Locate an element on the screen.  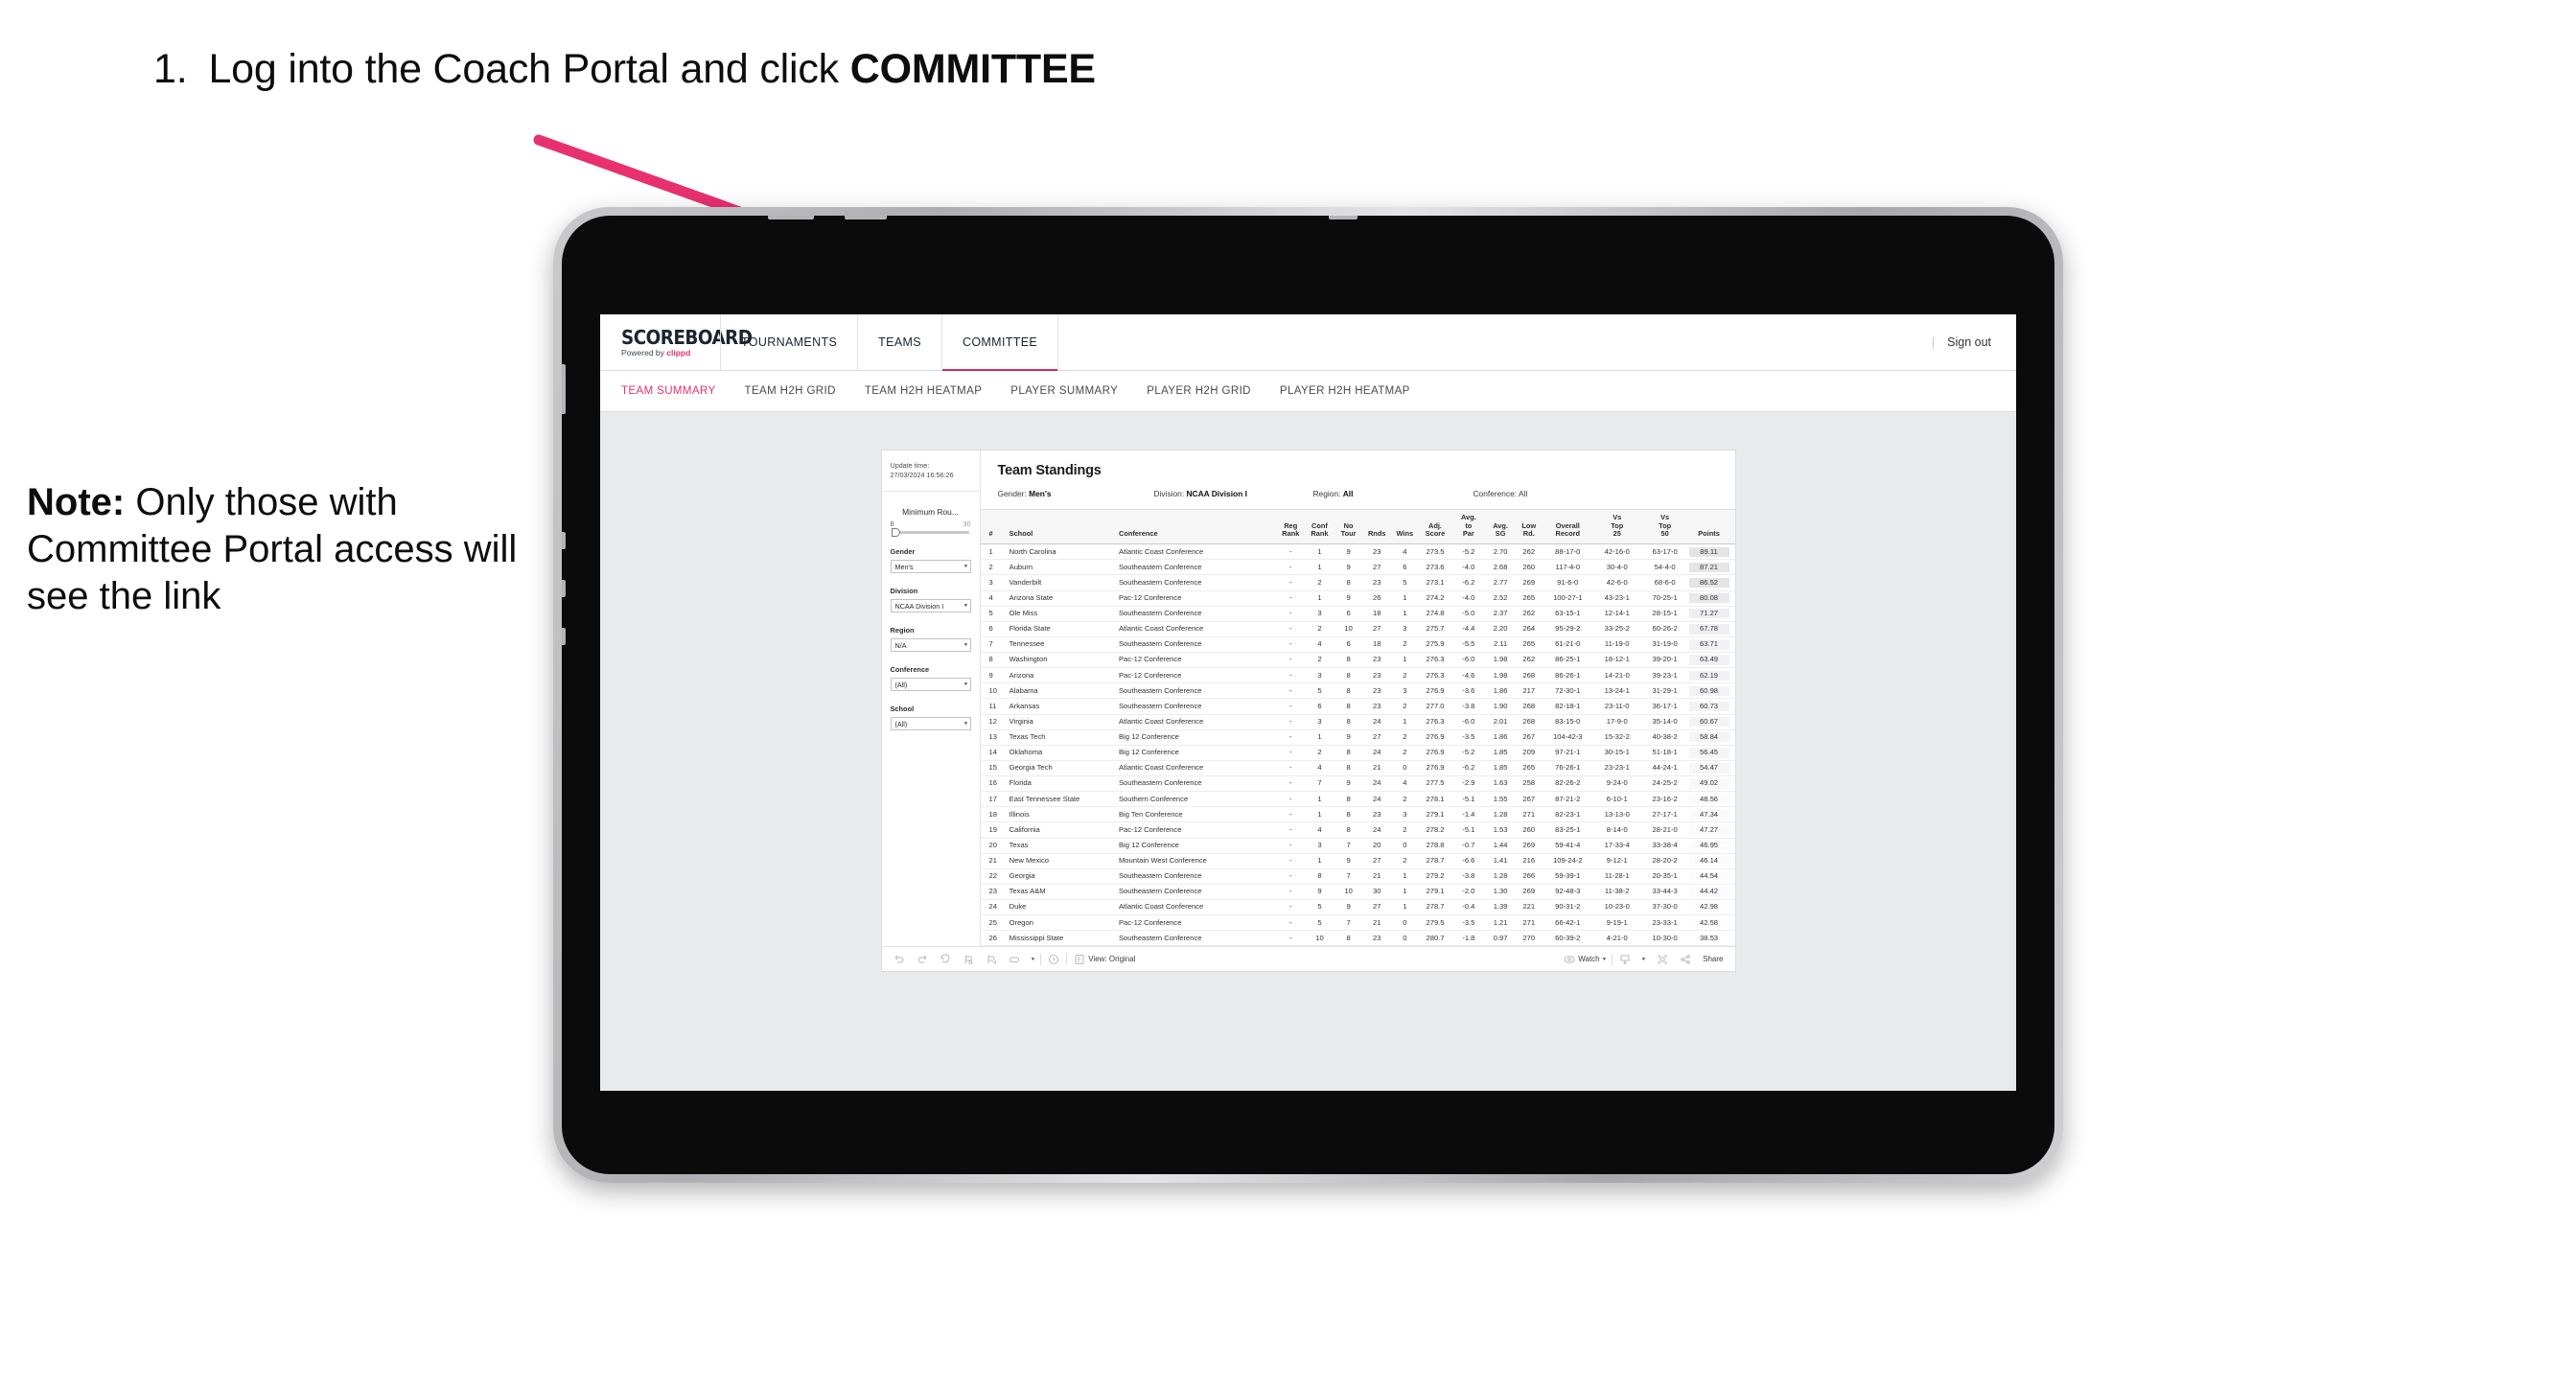
tab-player-h2h-heatmap: PLAYER H2H HEATMAP is located at coordinates (1345, 391).